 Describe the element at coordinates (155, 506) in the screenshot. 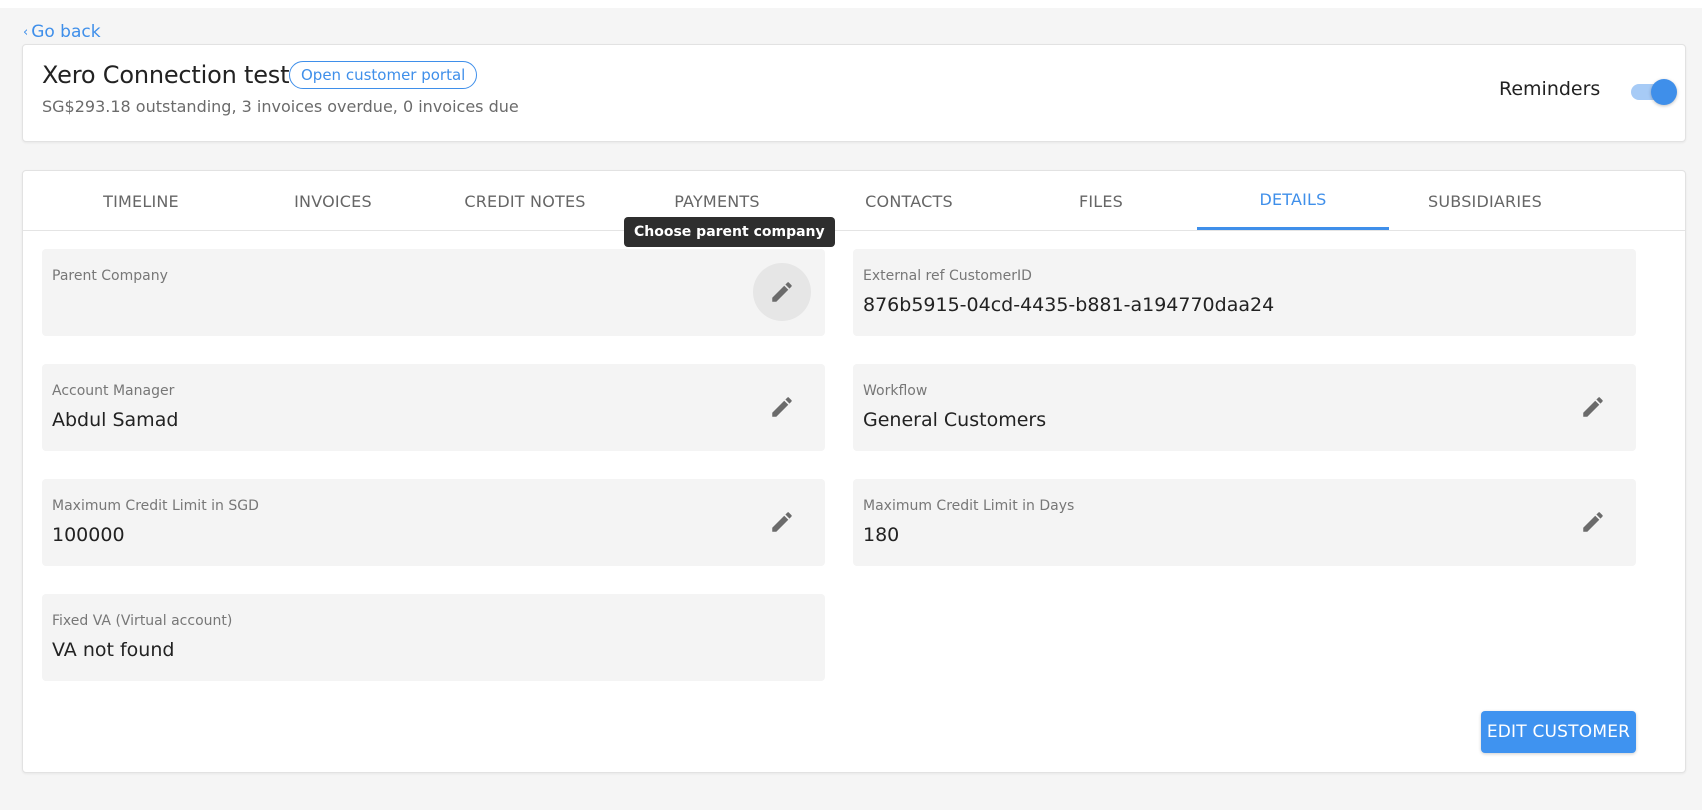

I see `field-label: Maximum Credit Limit in SGD` at that location.